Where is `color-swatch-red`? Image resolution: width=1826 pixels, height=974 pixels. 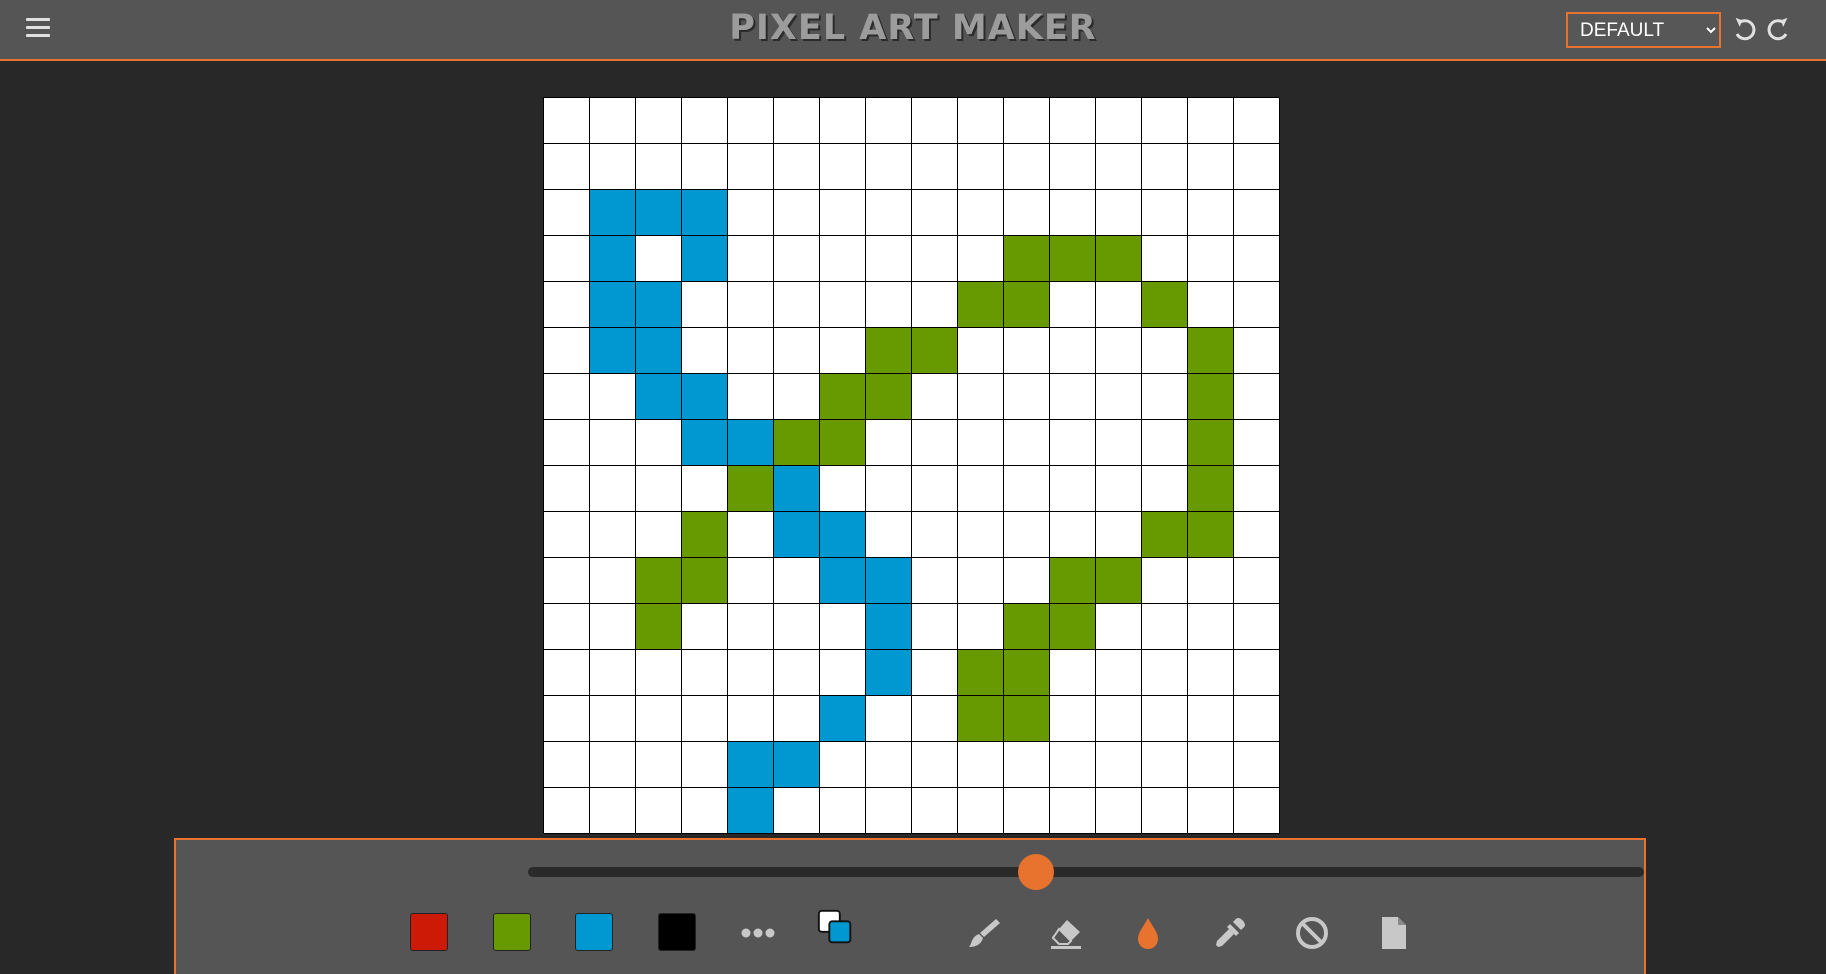
color-swatch-red is located at coordinates (429, 932).